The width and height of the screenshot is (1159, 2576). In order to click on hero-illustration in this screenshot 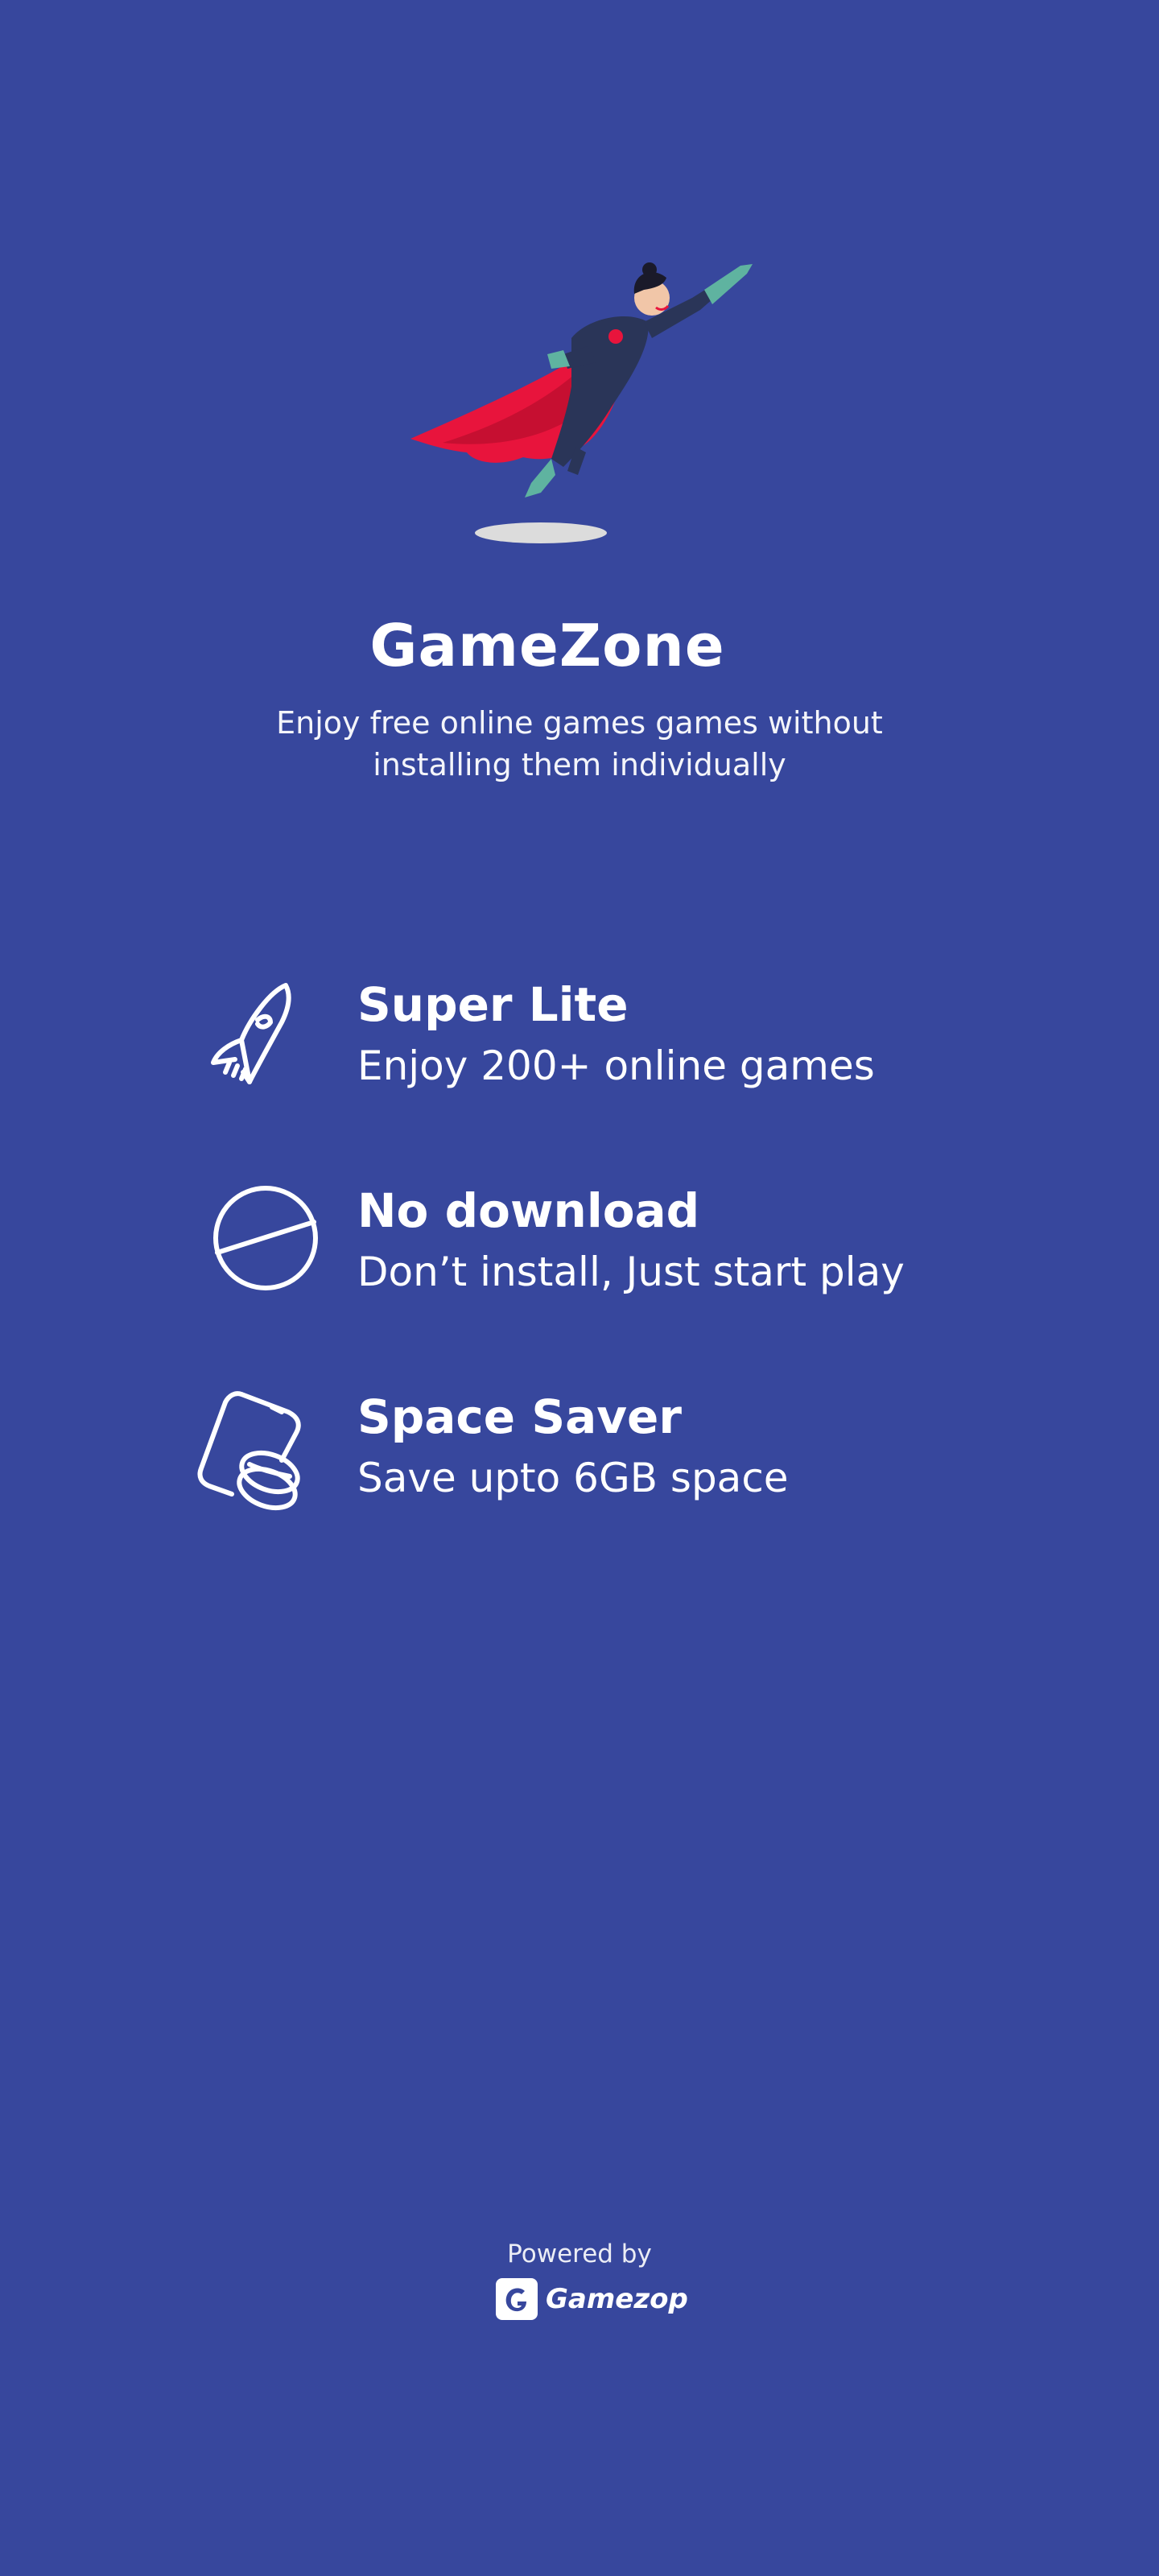, I will do `click(587, 403)`.